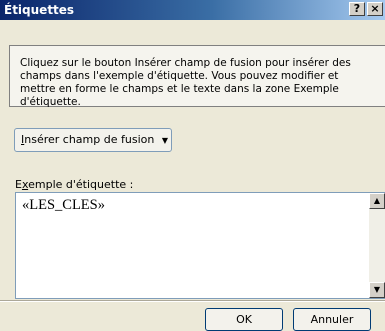 The width and height of the screenshot is (385, 331). What do you see at coordinates (375, 9) in the screenshot?
I see `close-button: ×` at bounding box center [375, 9].